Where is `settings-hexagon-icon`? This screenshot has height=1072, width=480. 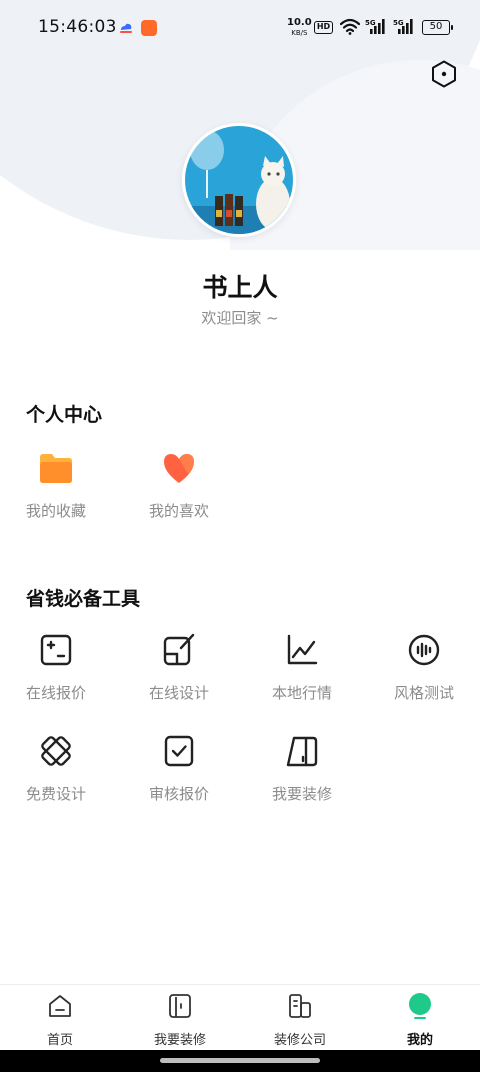
settings-hexagon-icon is located at coordinates (444, 74).